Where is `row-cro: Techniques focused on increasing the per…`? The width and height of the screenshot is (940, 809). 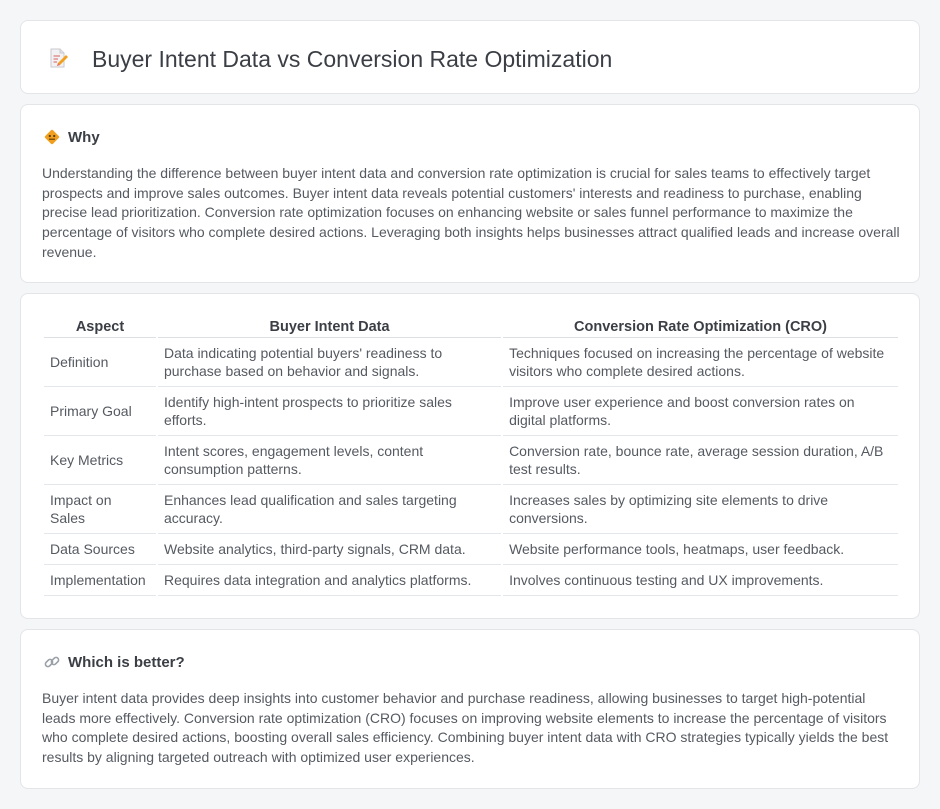 row-cro: Techniques focused on increasing the per… is located at coordinates (700, 362).